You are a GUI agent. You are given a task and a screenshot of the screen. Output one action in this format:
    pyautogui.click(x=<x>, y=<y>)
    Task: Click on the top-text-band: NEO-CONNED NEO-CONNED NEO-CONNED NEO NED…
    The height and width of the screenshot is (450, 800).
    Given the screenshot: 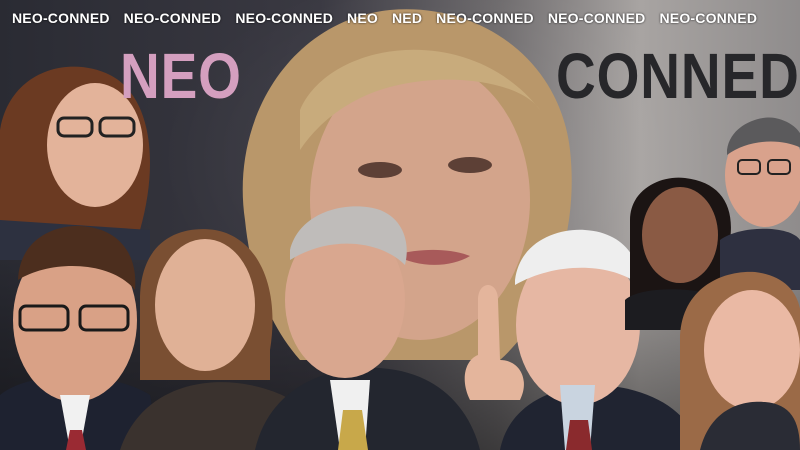 What is the action you would take?
    pyautogui.click(x=400, y=23)
    